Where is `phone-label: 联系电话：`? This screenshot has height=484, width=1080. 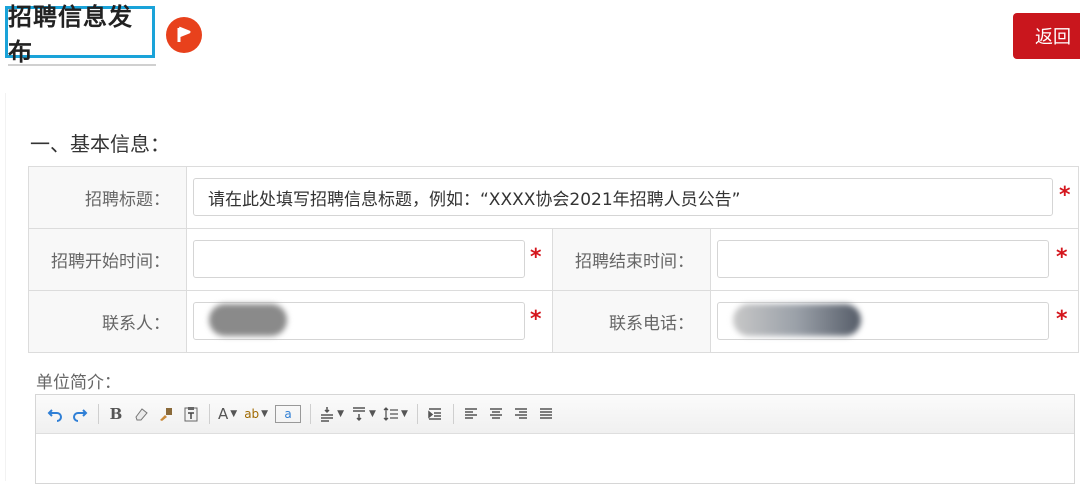
phone-label: 联系电话： is located at coordinates (631, 321).